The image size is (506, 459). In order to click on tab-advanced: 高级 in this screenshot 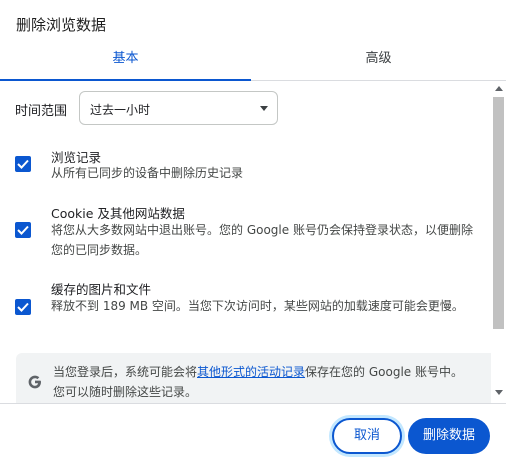, I will do `click(378, 61)`.